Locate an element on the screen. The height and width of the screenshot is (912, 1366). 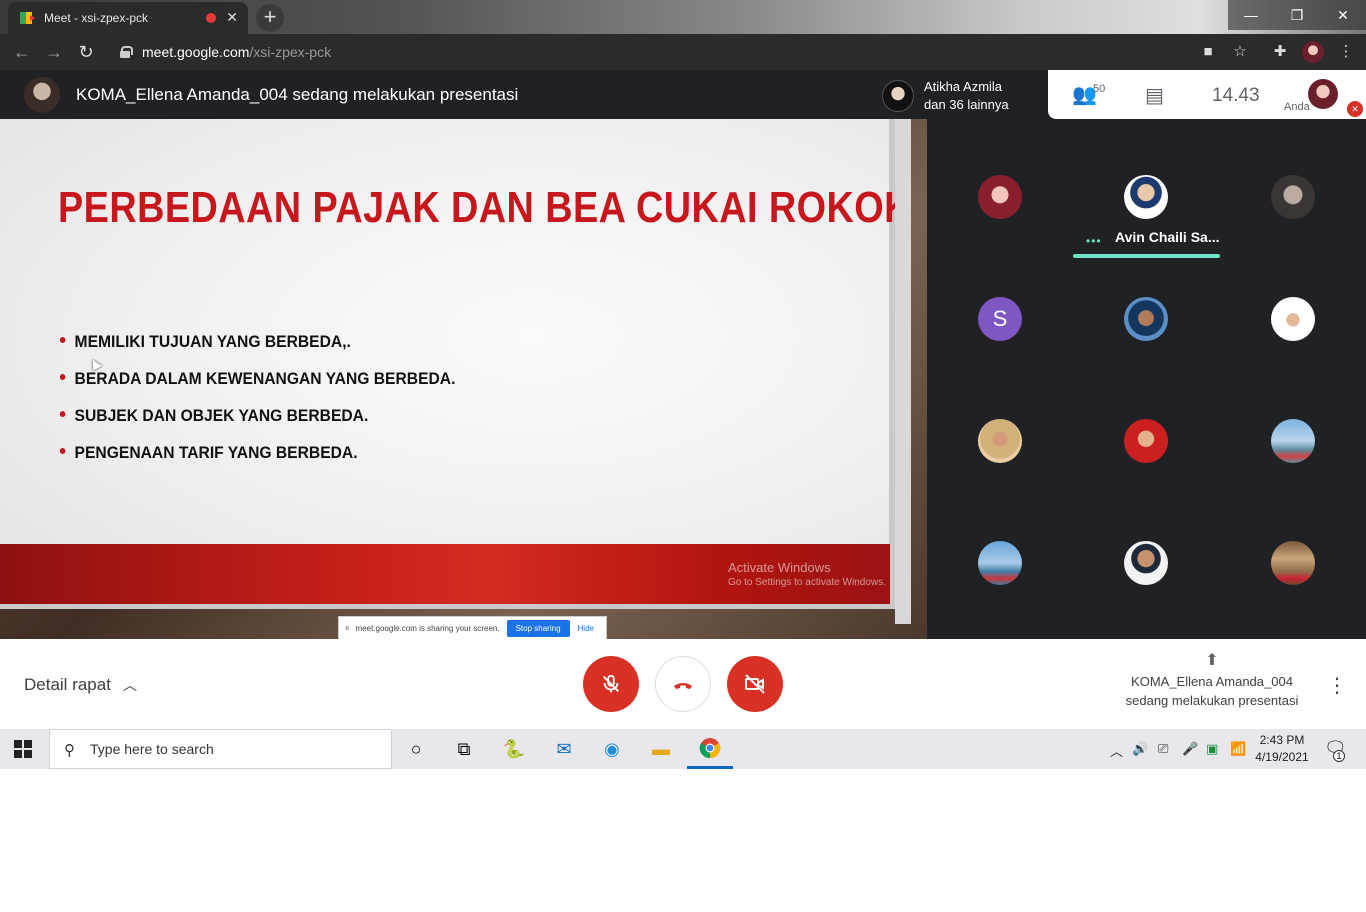
show-hidden-icons-icon: ︿ is located at coordinates (1116, 750).